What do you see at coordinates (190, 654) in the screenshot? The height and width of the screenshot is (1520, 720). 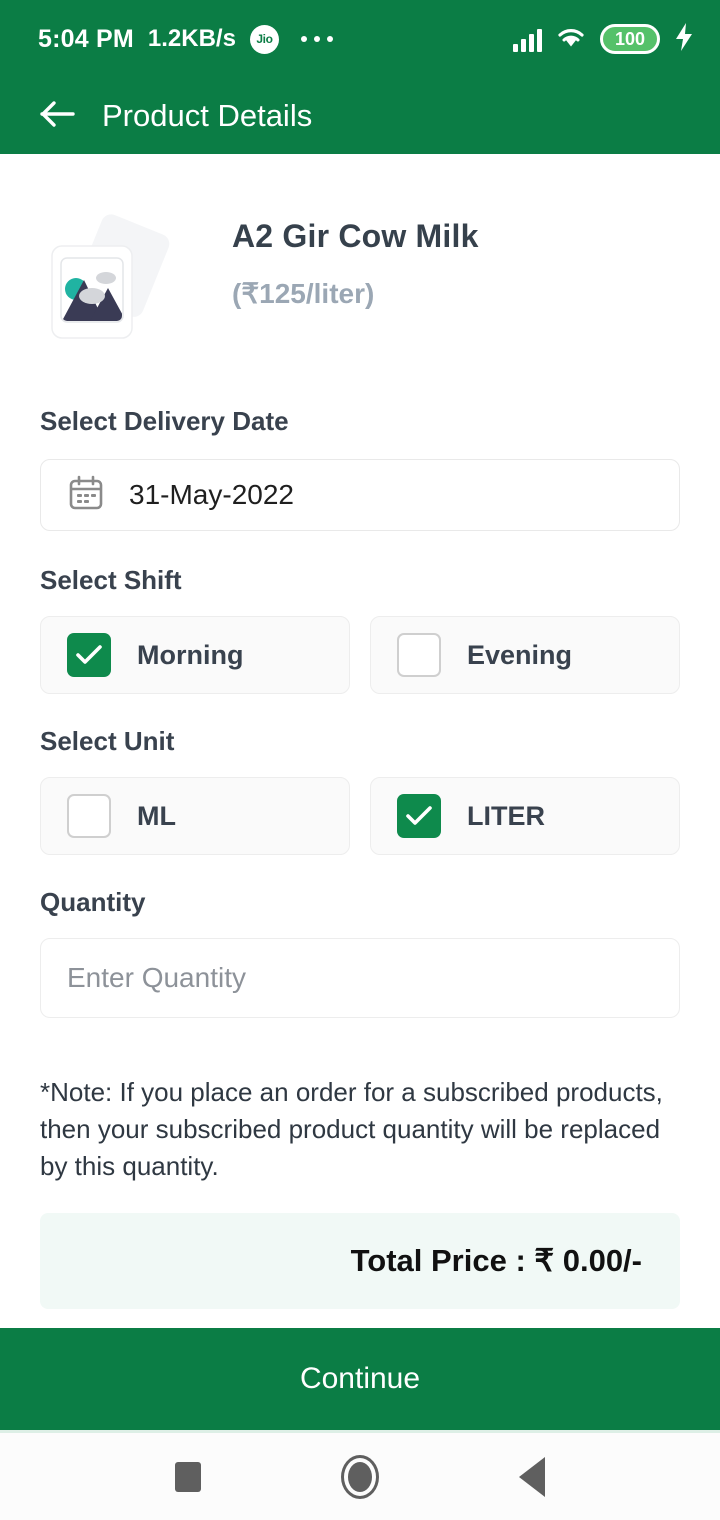 I see `shift-option-label: Morning` at bounding box center [190, 654].